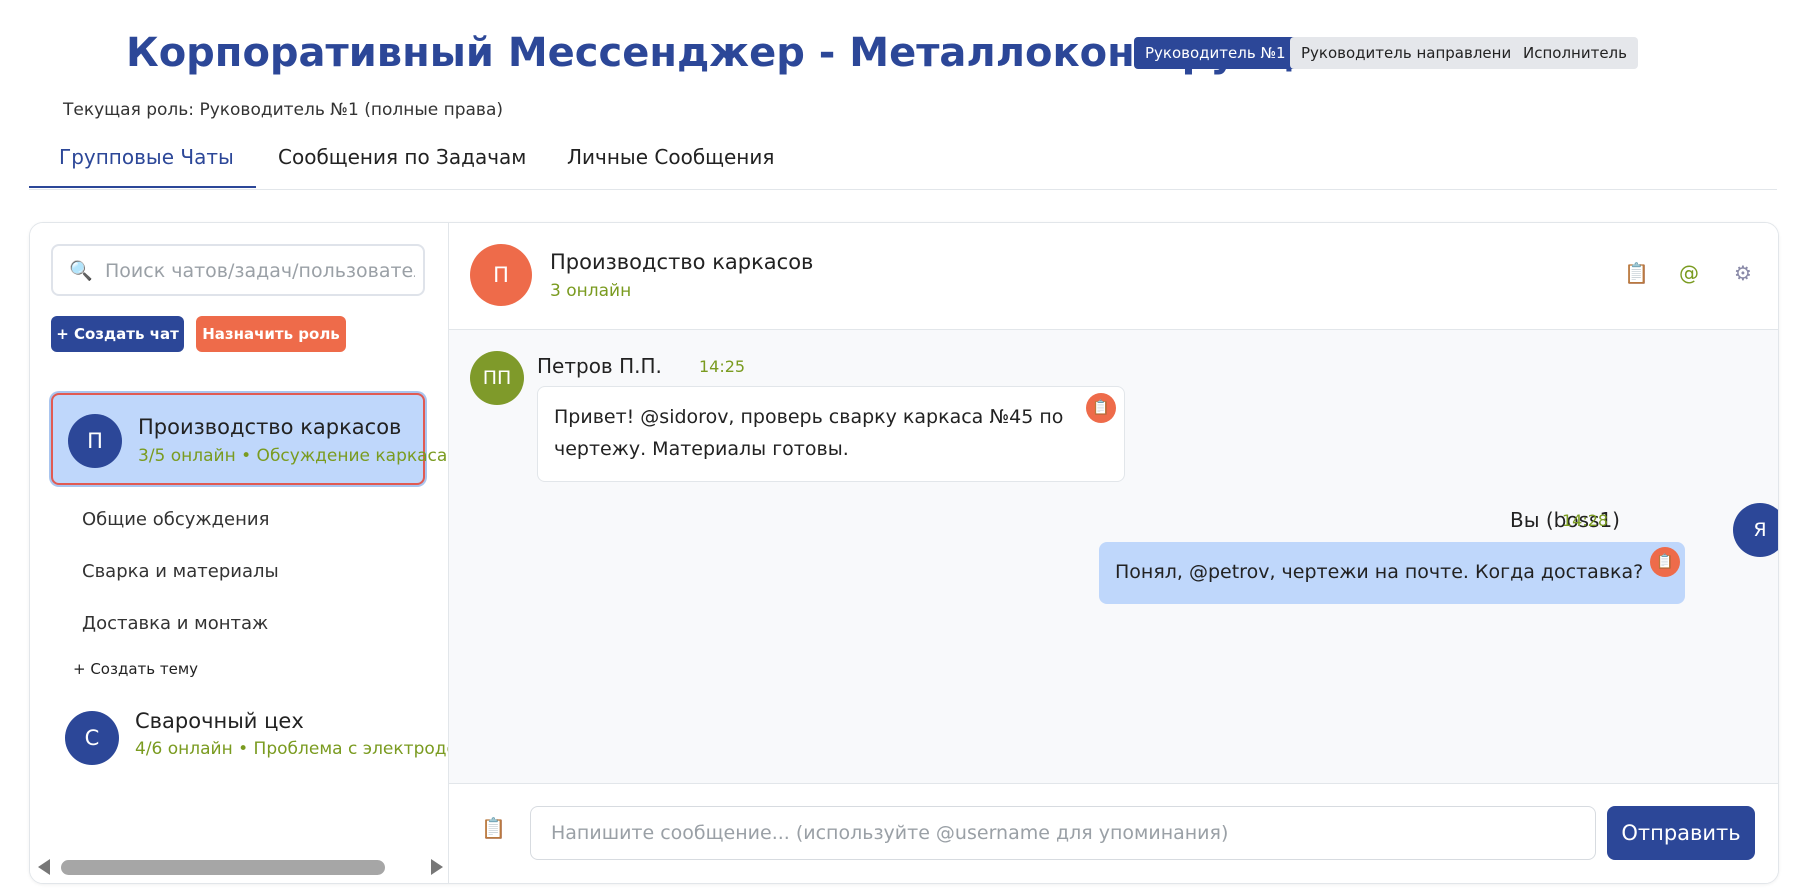 Image resolution: width=1802 pixels, height=896 pixels. I want to click on chat-meta: 3/5 онлайн • Обсуждение каркаса №45, so click(293, 456).